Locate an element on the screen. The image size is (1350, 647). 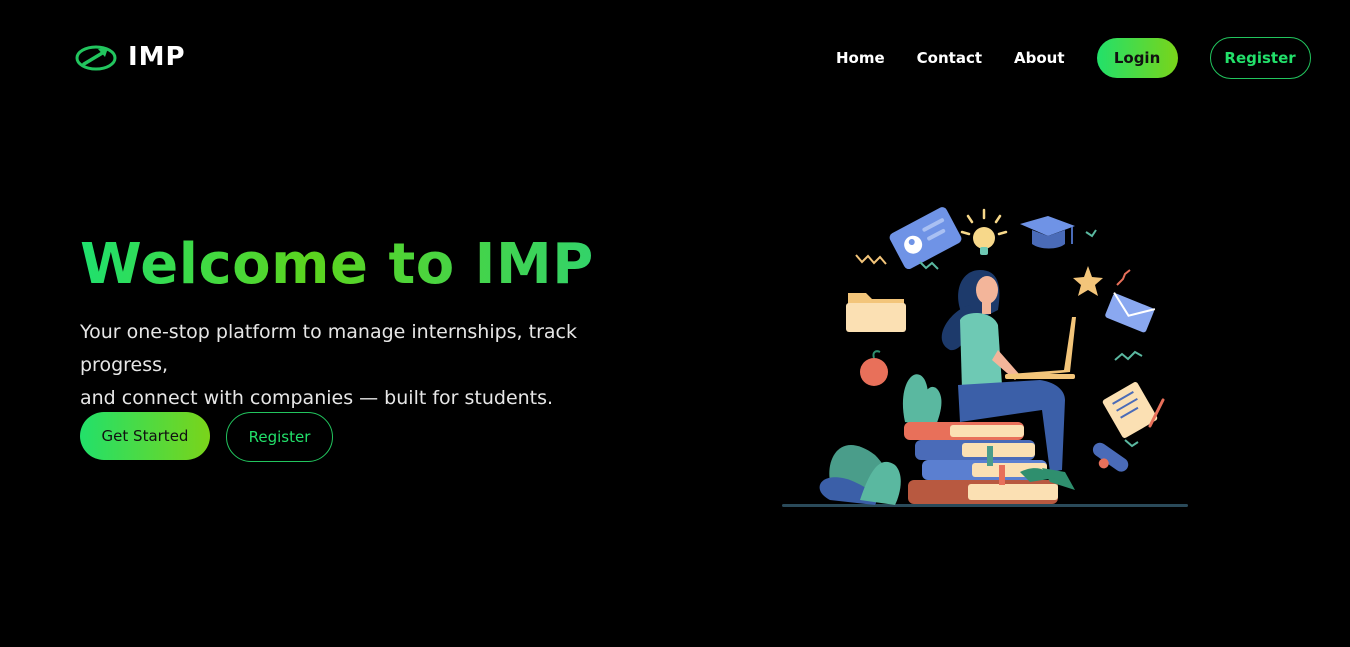
nav-links: Home Contact About Login Register is located at coordinates (1073, 58).